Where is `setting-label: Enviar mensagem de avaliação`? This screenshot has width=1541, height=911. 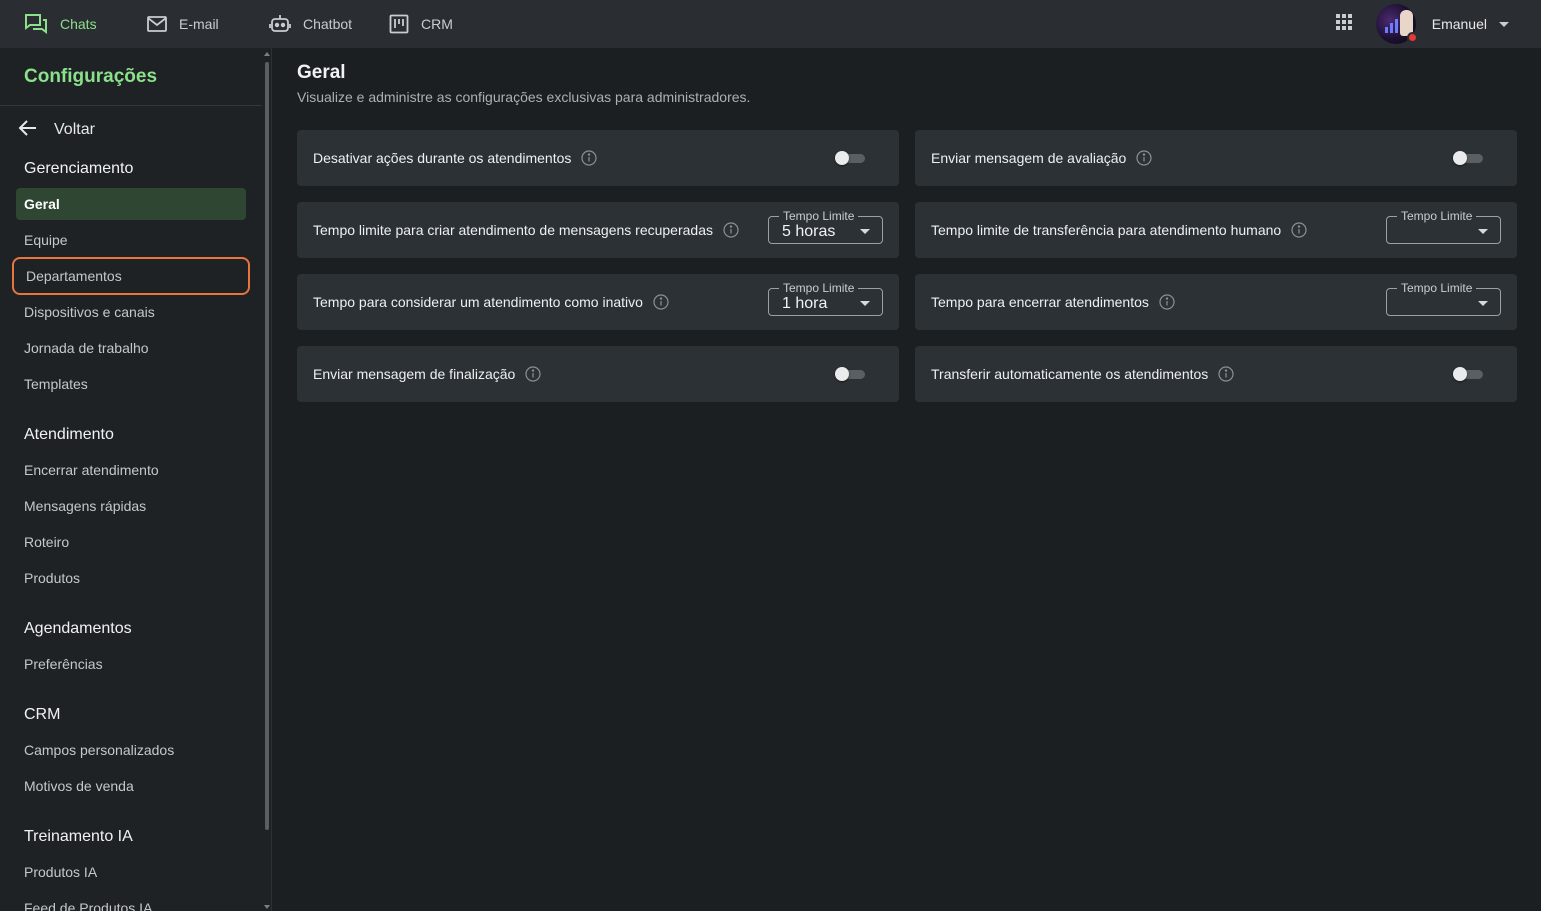 setting-label: Enviar mensagem de avaliação is located at coordinates (1029, 158).